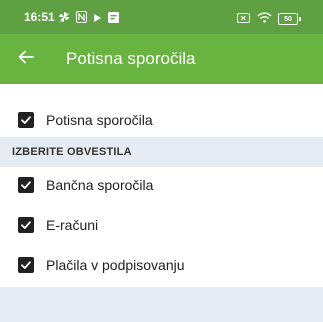  I want to click on fan-icon, so click(64, 19).